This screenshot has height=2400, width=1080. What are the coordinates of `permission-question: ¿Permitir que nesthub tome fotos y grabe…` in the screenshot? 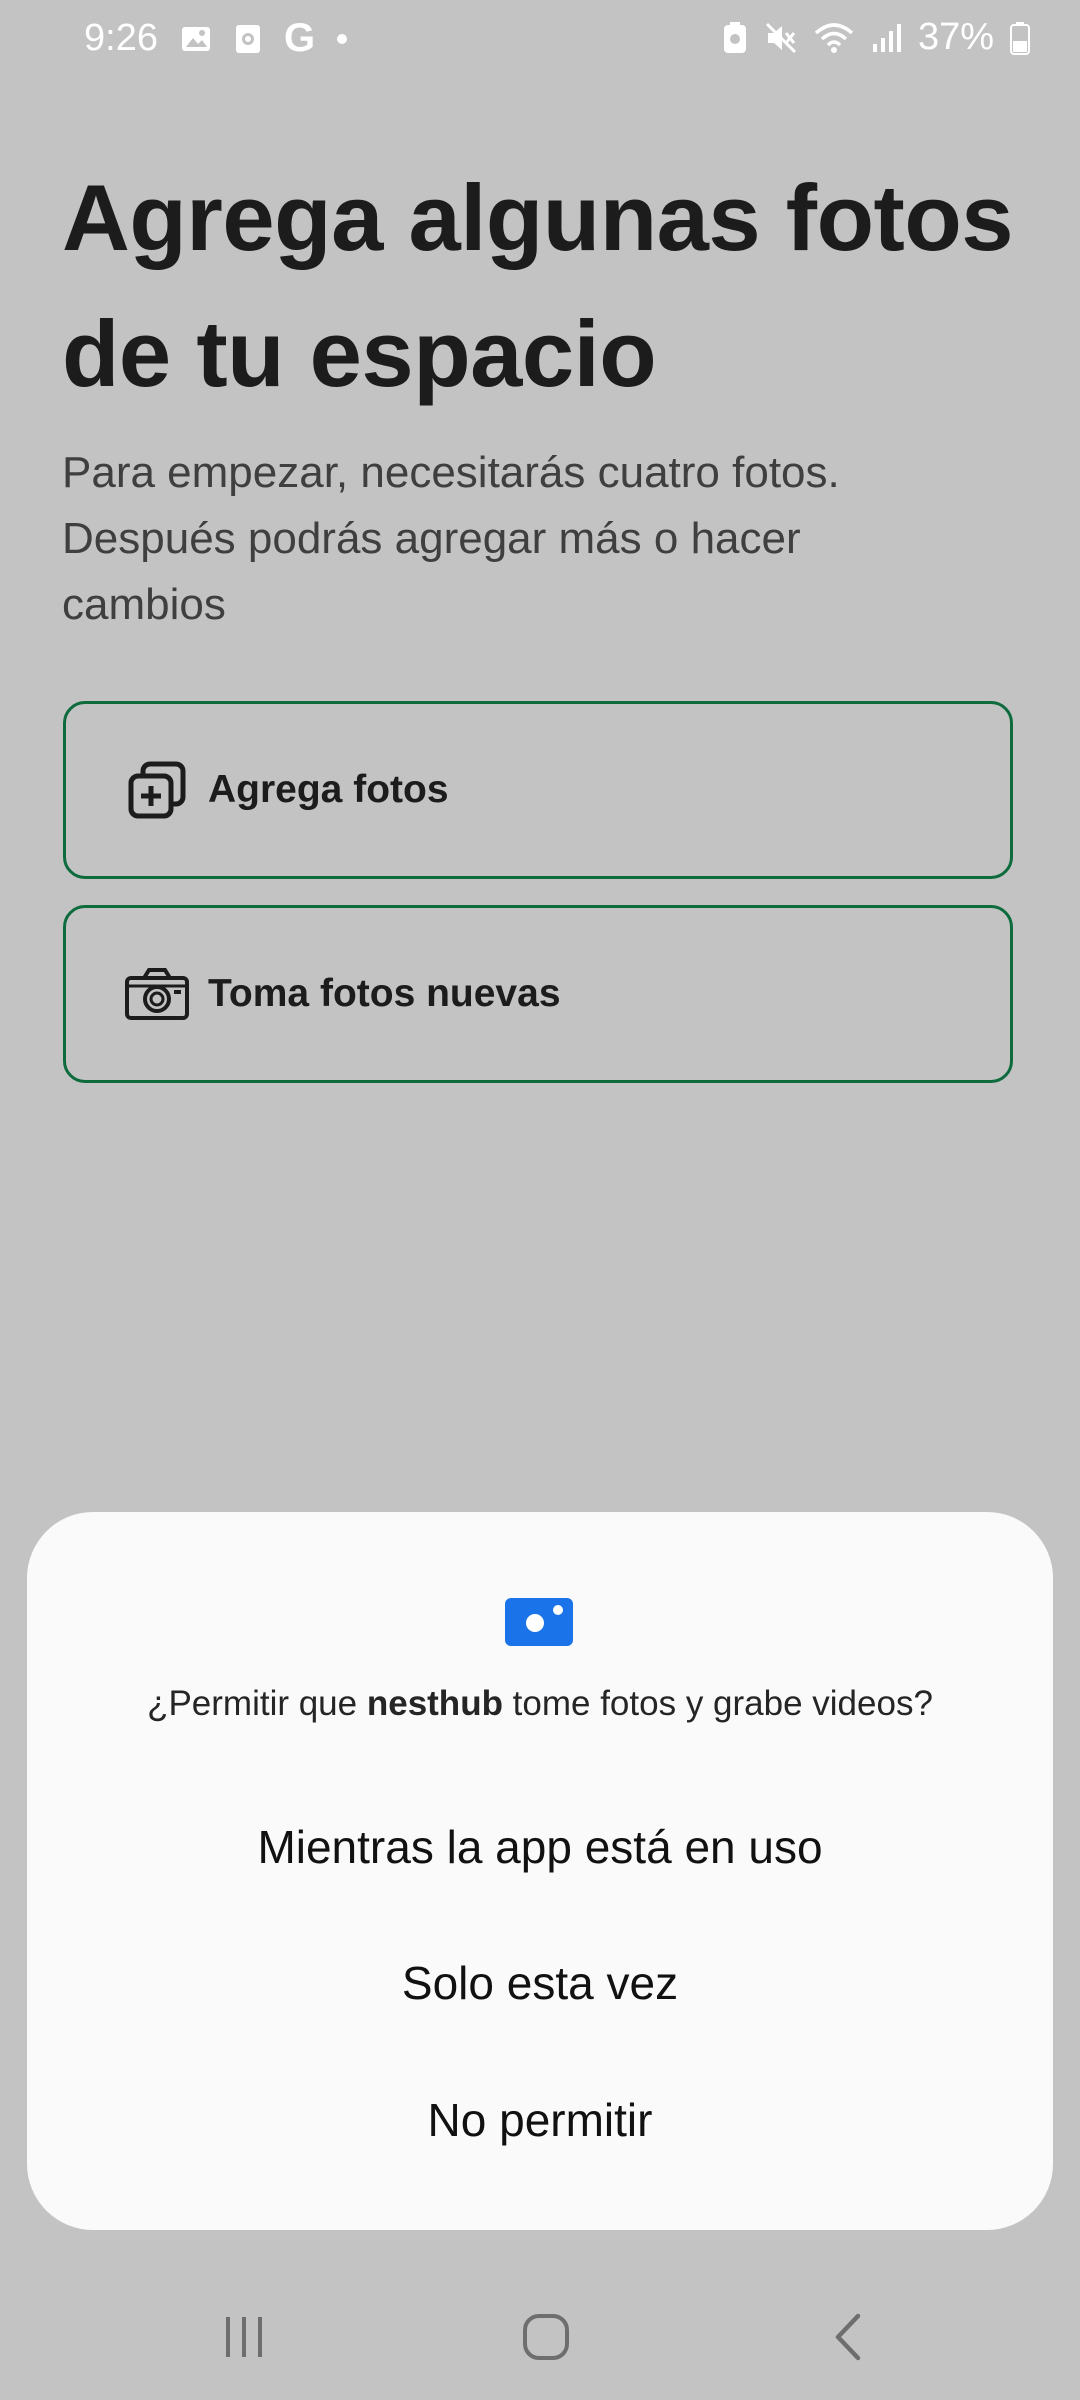 It's located at (540, 1704).